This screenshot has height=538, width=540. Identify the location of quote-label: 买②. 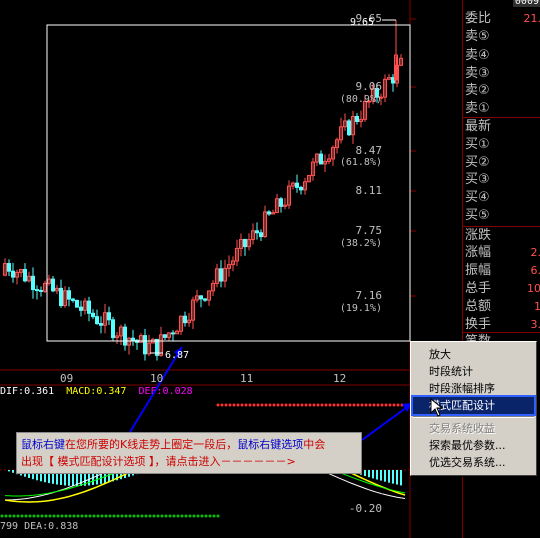
(477, 162).